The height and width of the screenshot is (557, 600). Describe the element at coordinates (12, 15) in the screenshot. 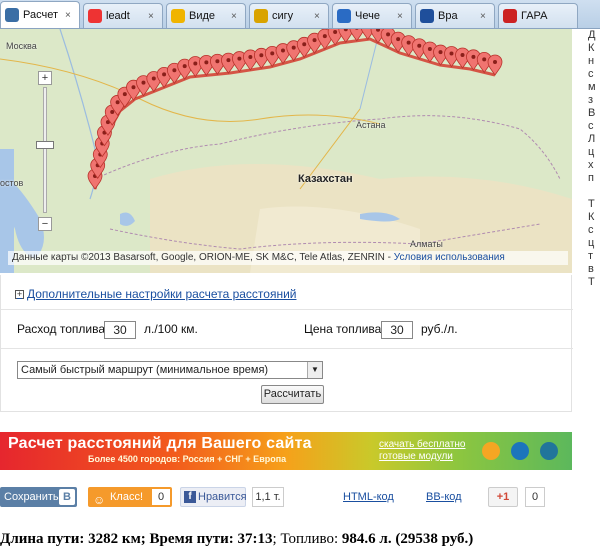

I see `sphere-icon` at that location.